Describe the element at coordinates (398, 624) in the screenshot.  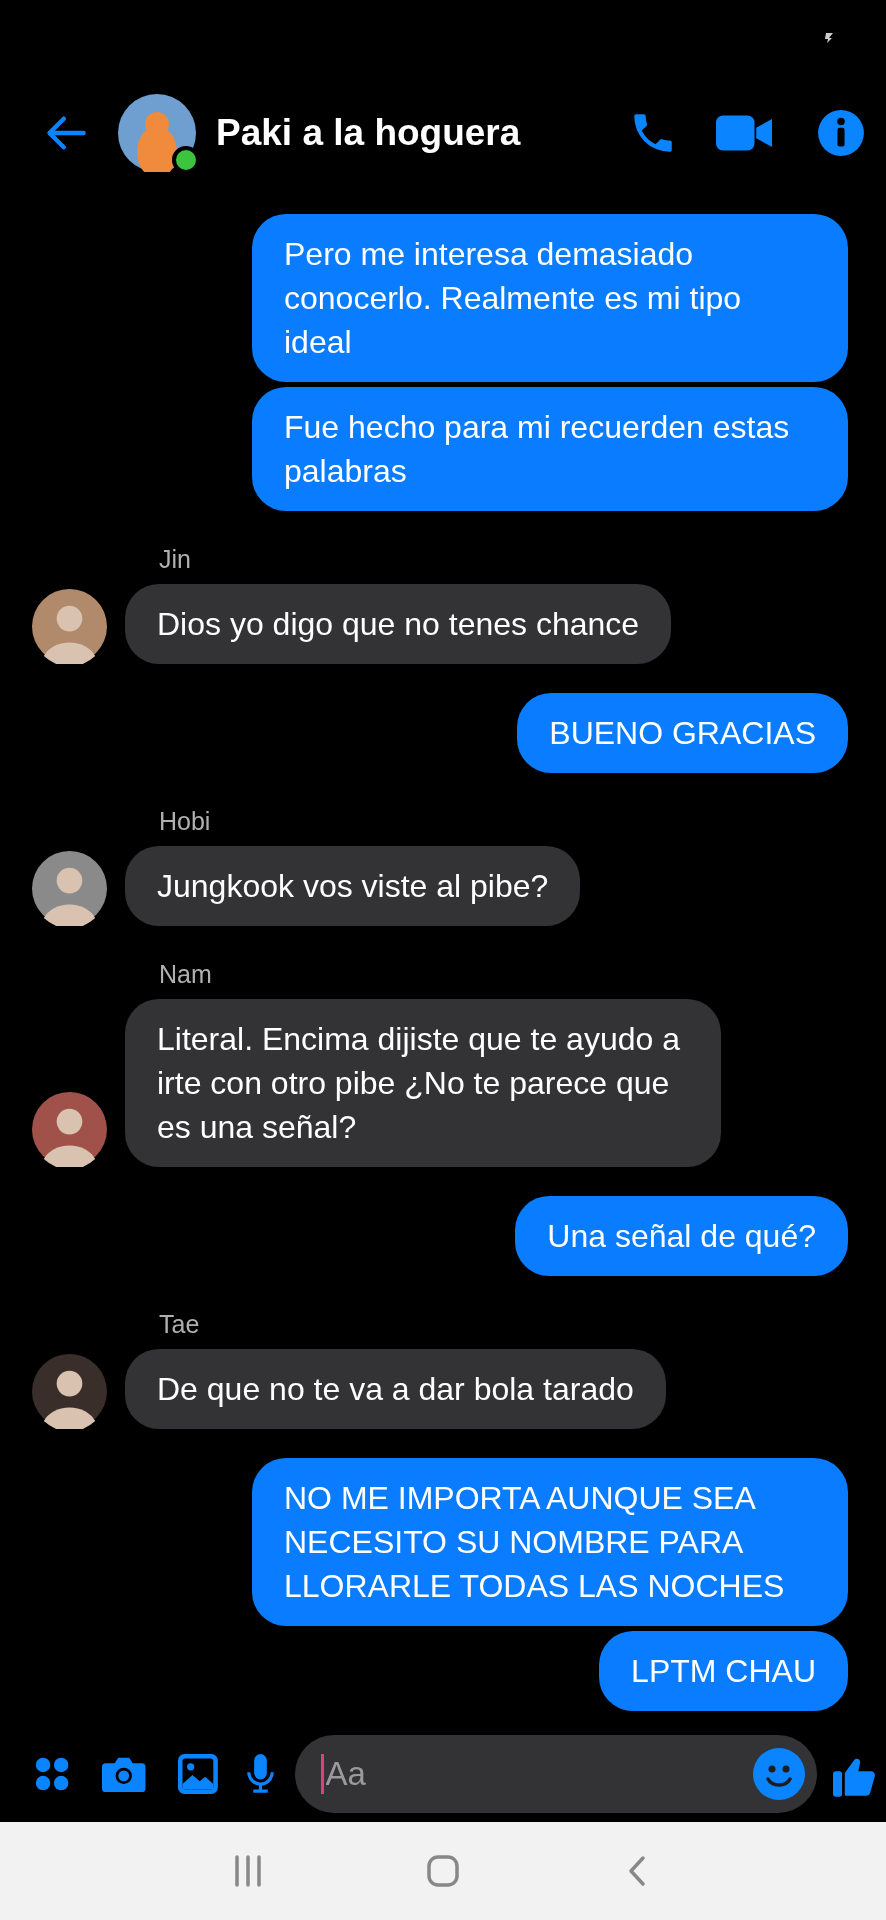
I see `received-message: Dios yo digo que no tenes chance` at that location.